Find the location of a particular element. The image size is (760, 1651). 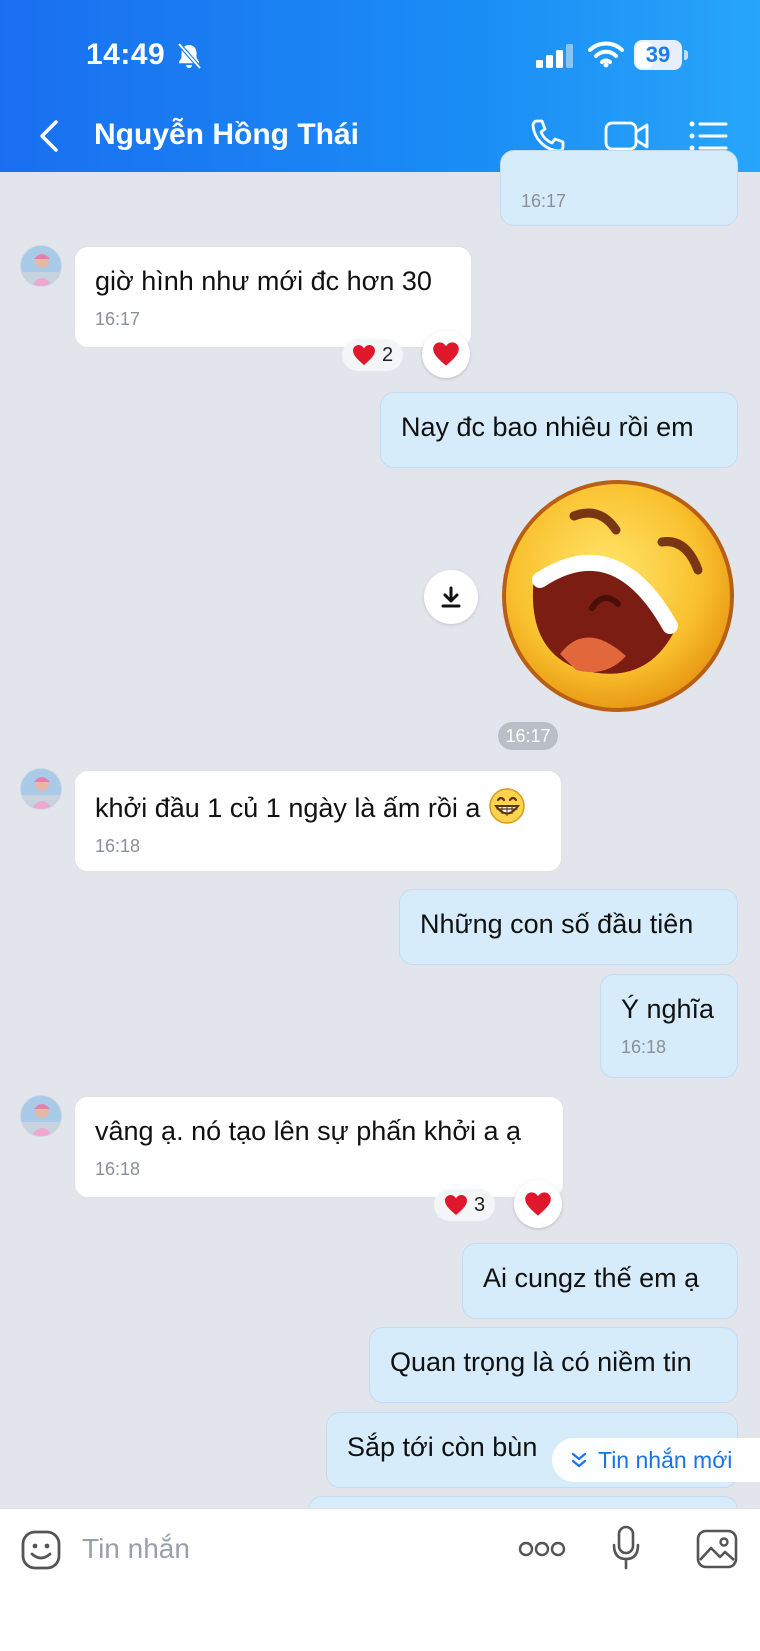

message-incoming: khởi đầu 1 củ 1 ngày là ấm rồi a 16:18 is located at coordinates (318, 821).